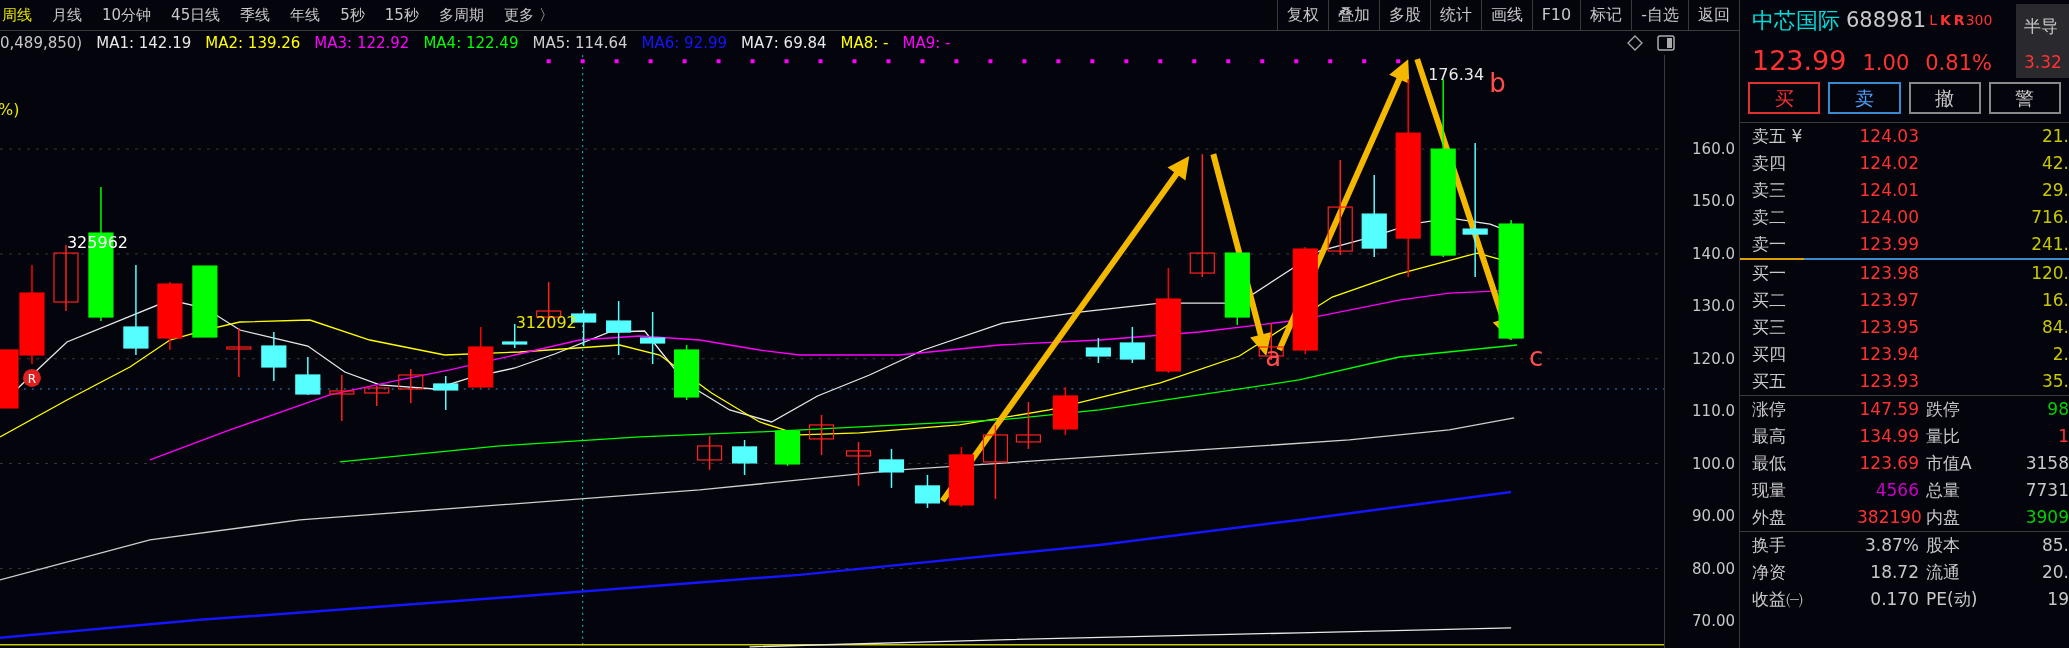  What do you see at coordinates (401, 15) in the screenshot?
I see `period-tab: 15秒` at bounding box center [401, 15].